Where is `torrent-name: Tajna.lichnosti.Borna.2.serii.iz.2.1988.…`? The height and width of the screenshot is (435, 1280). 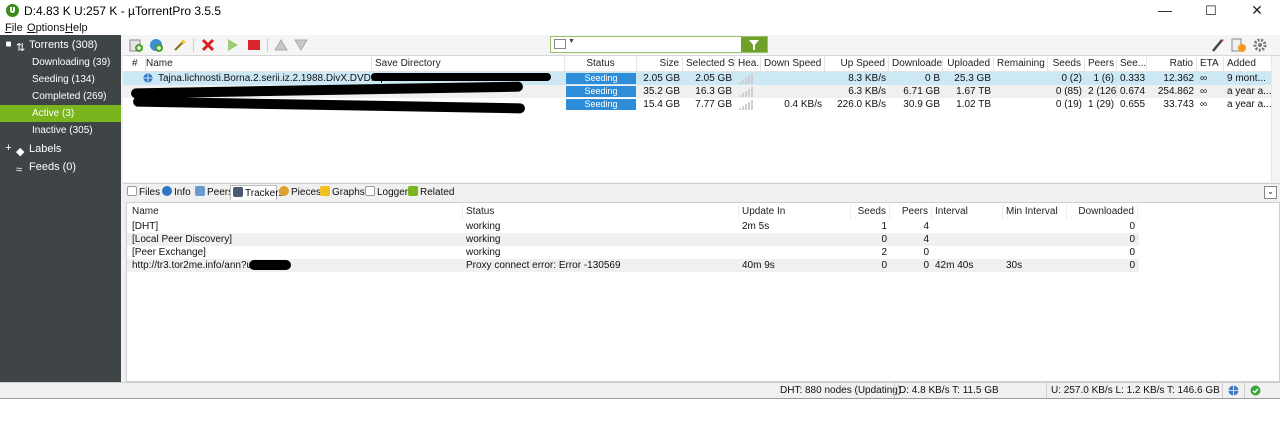
torrent-name: Tajna.lichnosti.Borna.2.serii.iz.2.1988.… is located at coordinates (276, 78).